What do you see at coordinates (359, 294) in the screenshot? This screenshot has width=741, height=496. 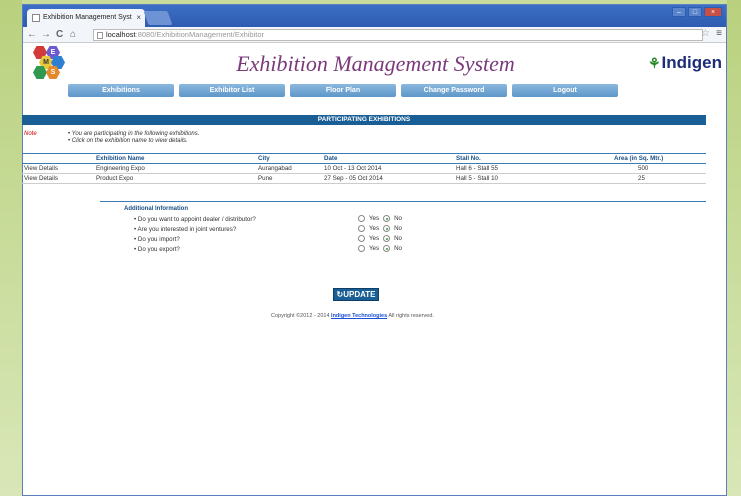 I see `update-label: UPDATE` at bounding box center [359, 294].